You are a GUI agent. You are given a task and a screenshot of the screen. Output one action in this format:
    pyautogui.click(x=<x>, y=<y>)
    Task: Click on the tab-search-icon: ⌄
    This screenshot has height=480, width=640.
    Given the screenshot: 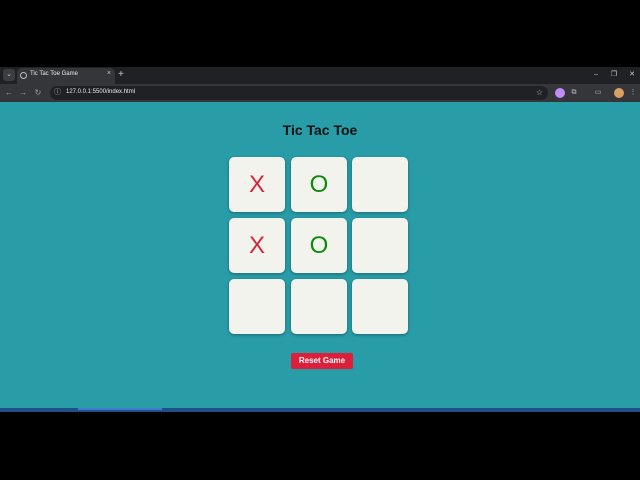 What is the action you would take?
    pyautogui.click(x=9, y=75)
    